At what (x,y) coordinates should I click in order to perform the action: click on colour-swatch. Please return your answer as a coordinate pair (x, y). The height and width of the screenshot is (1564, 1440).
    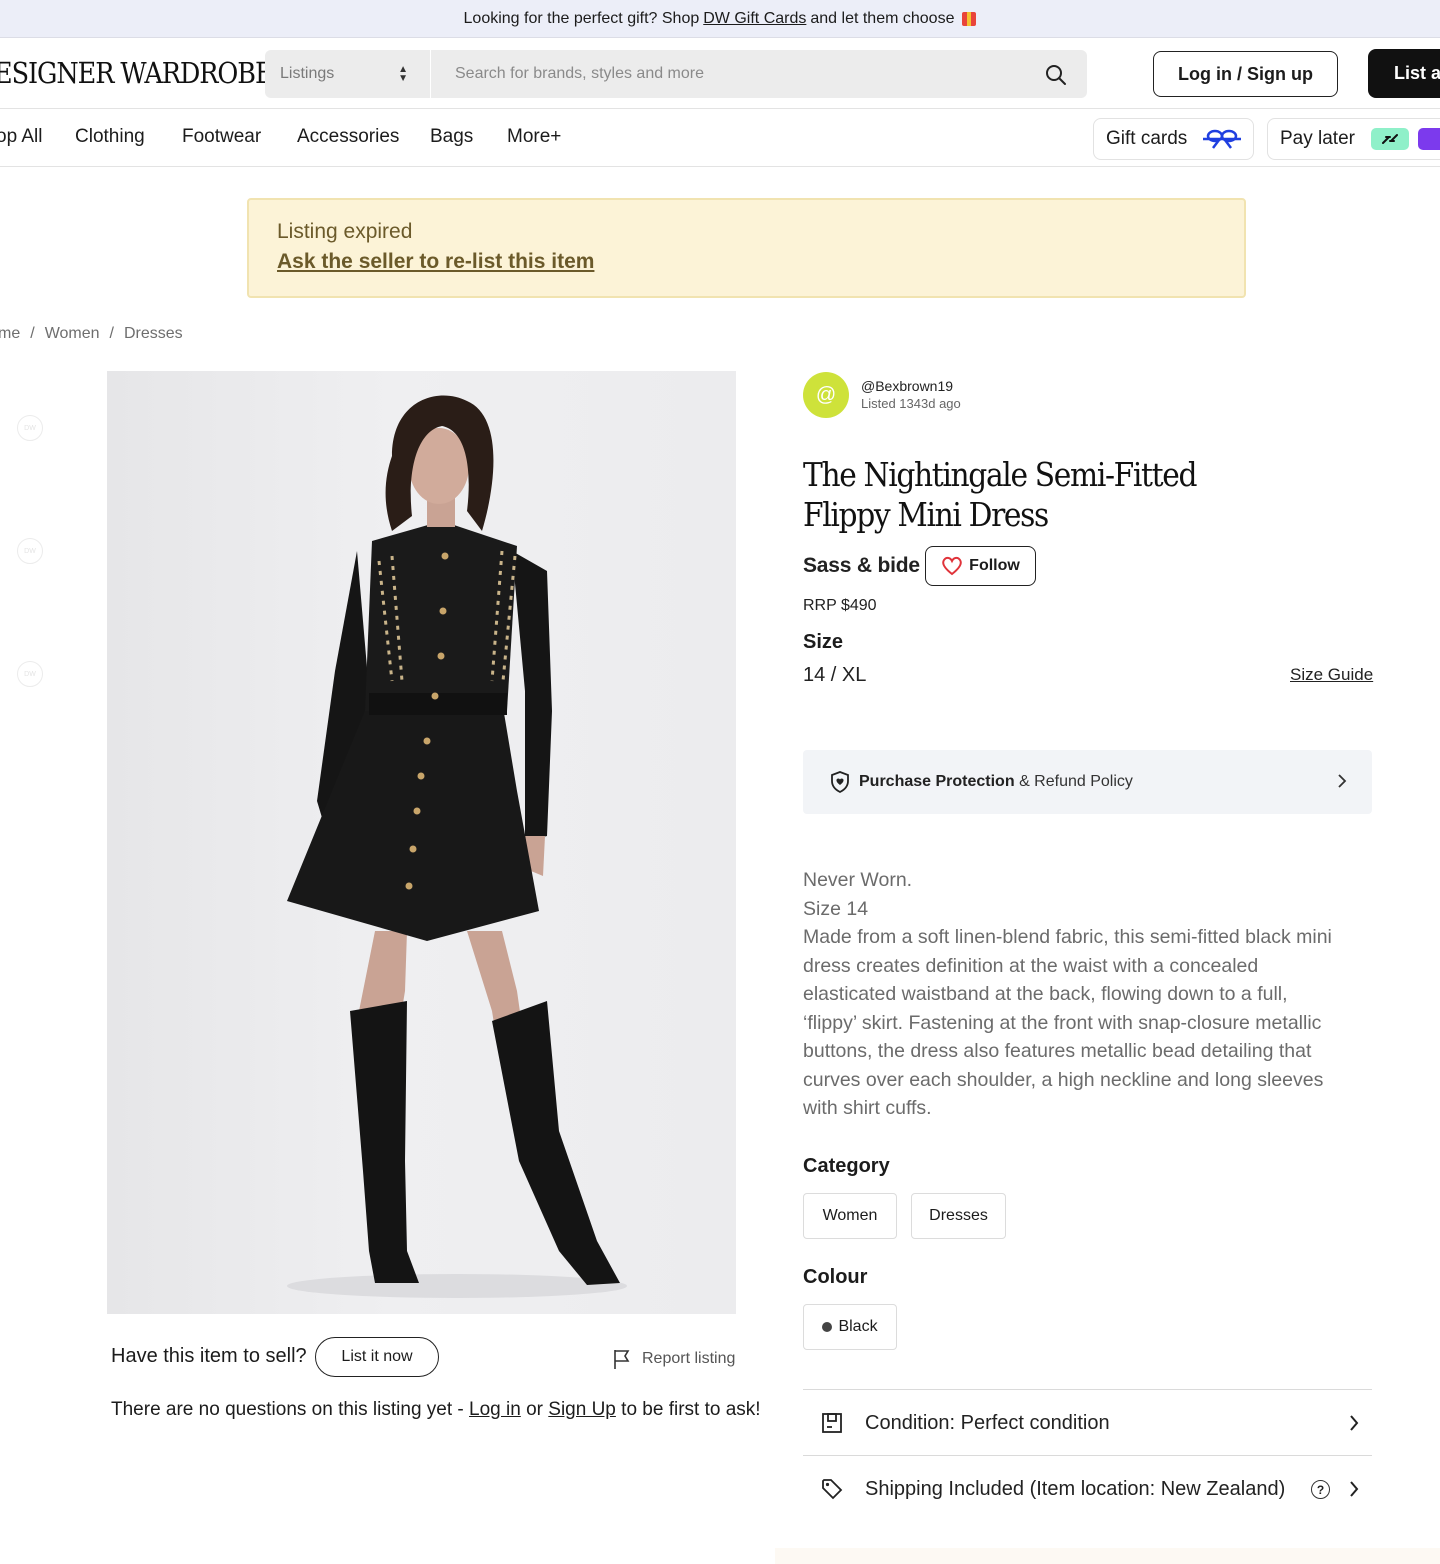
    Looking at the image, I should click on (827, 1327).